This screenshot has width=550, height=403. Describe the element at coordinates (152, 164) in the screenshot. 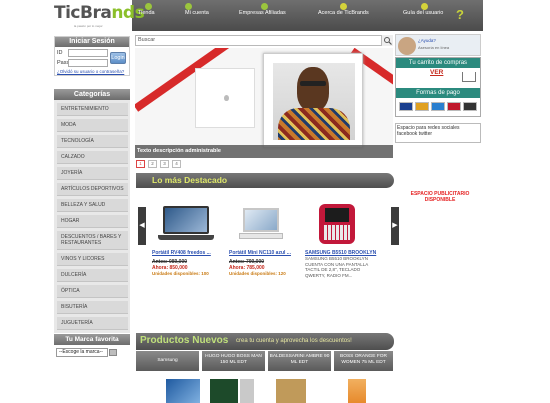

I see `pager-page-2: 2` at that location.